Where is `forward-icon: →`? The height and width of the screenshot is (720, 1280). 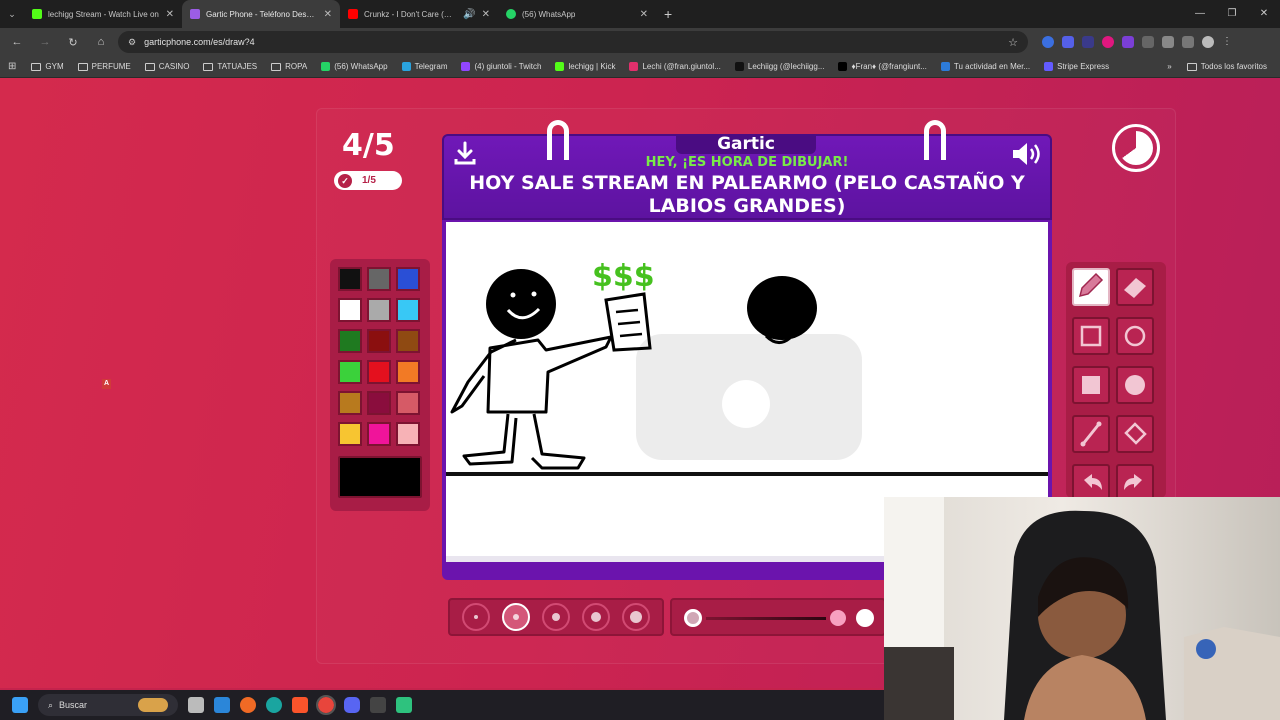 forward-icon: → is located at coordinates (45, 42).